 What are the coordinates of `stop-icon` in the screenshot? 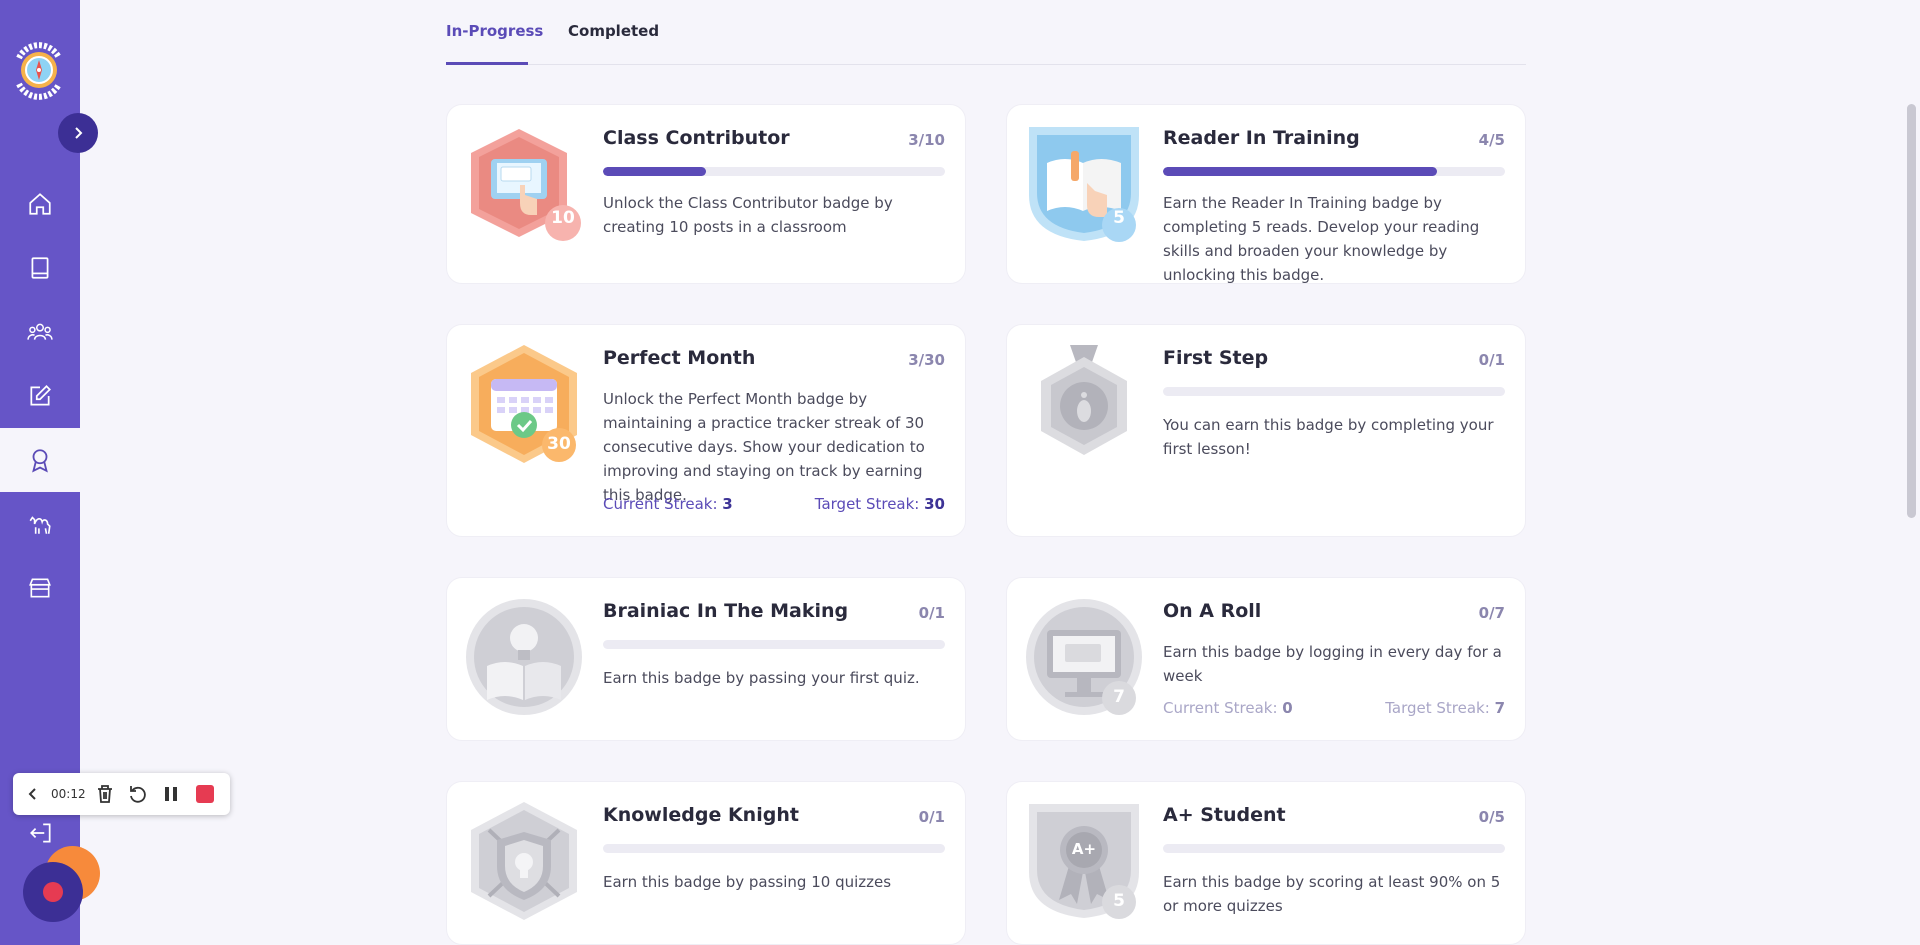 It's located at (204, 794).